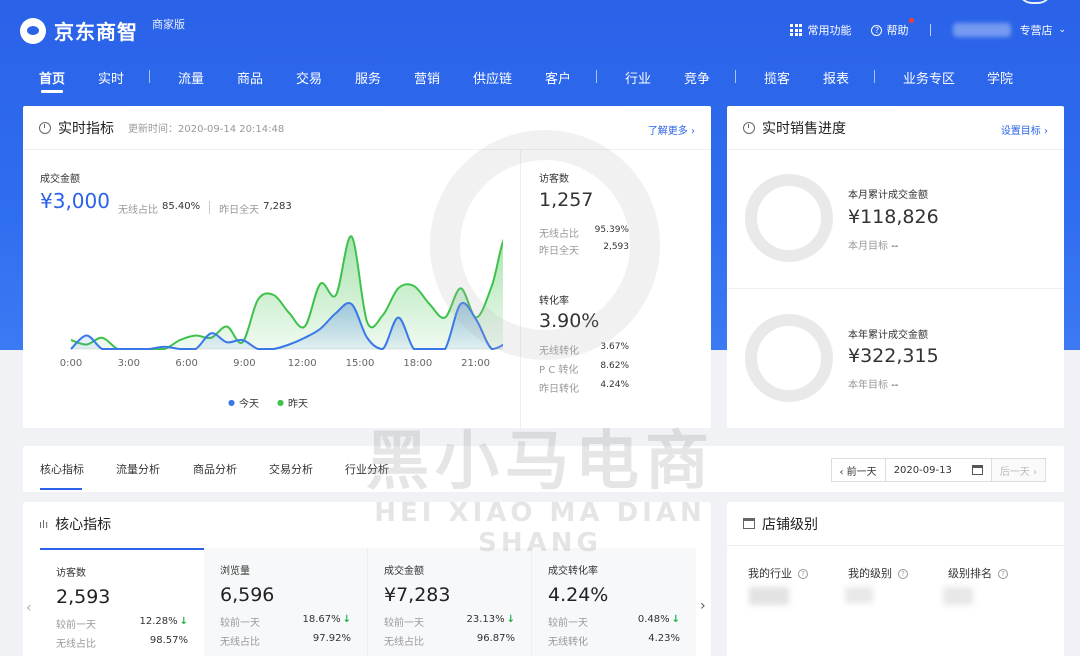 This screenshot has width=1080, height=656. I want to click on visitors-label: 访客数, so click(554, 179).